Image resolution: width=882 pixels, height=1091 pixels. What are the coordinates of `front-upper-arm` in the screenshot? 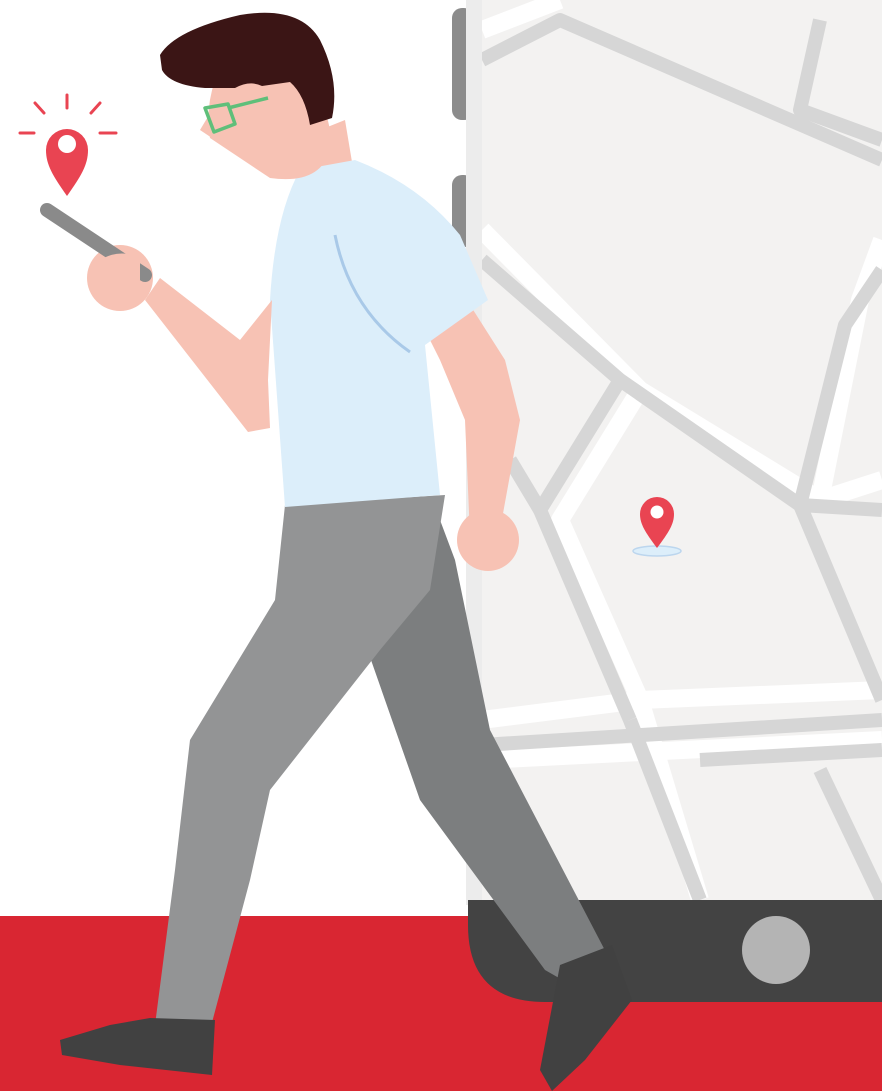 It's located at (208, 355).